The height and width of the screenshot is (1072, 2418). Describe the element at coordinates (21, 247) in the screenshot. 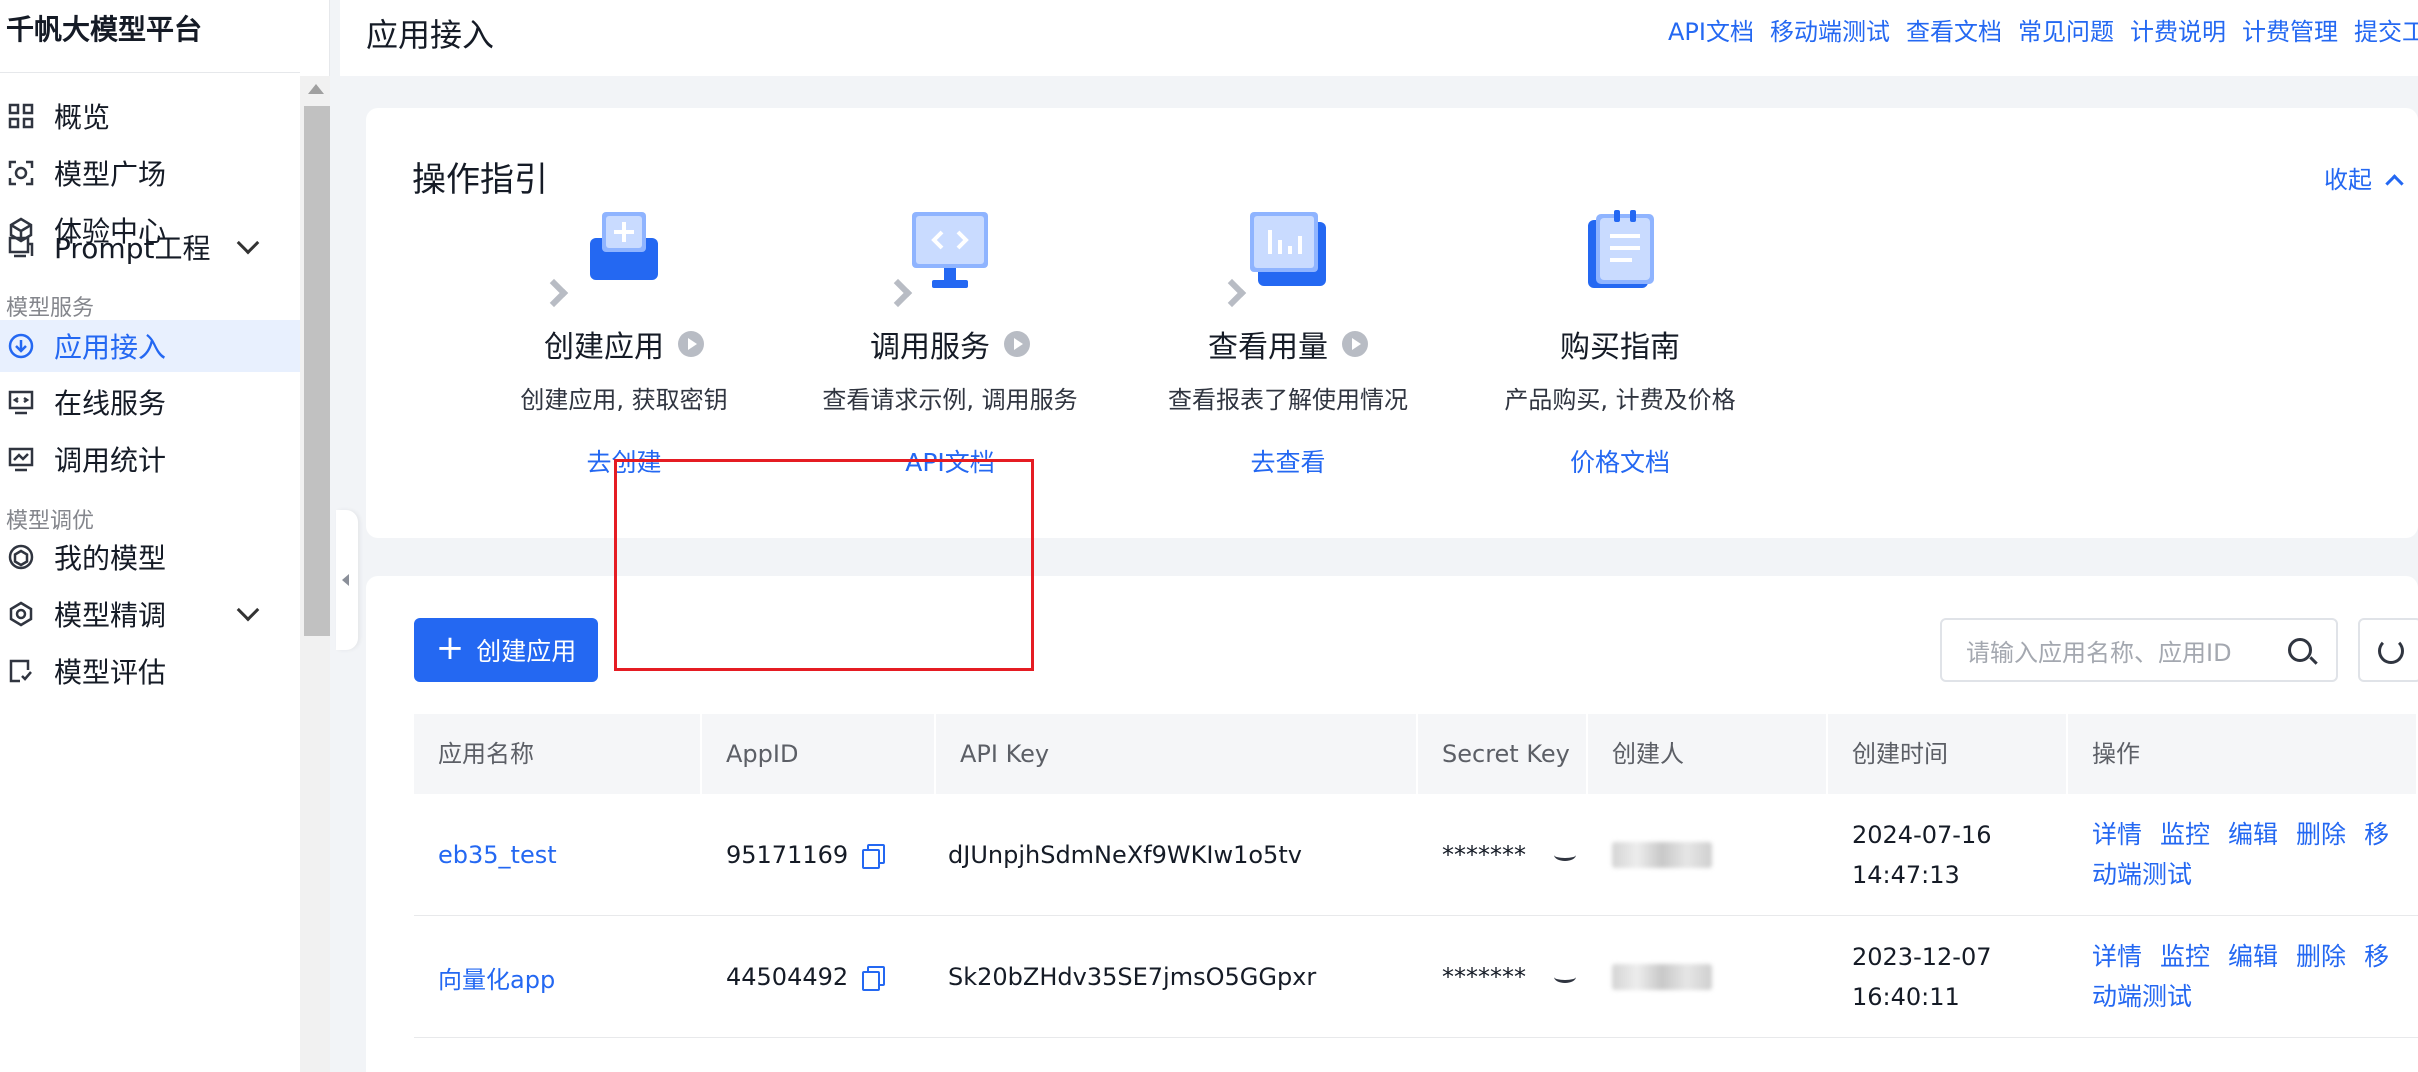

I see `prompt-icon` at that location.